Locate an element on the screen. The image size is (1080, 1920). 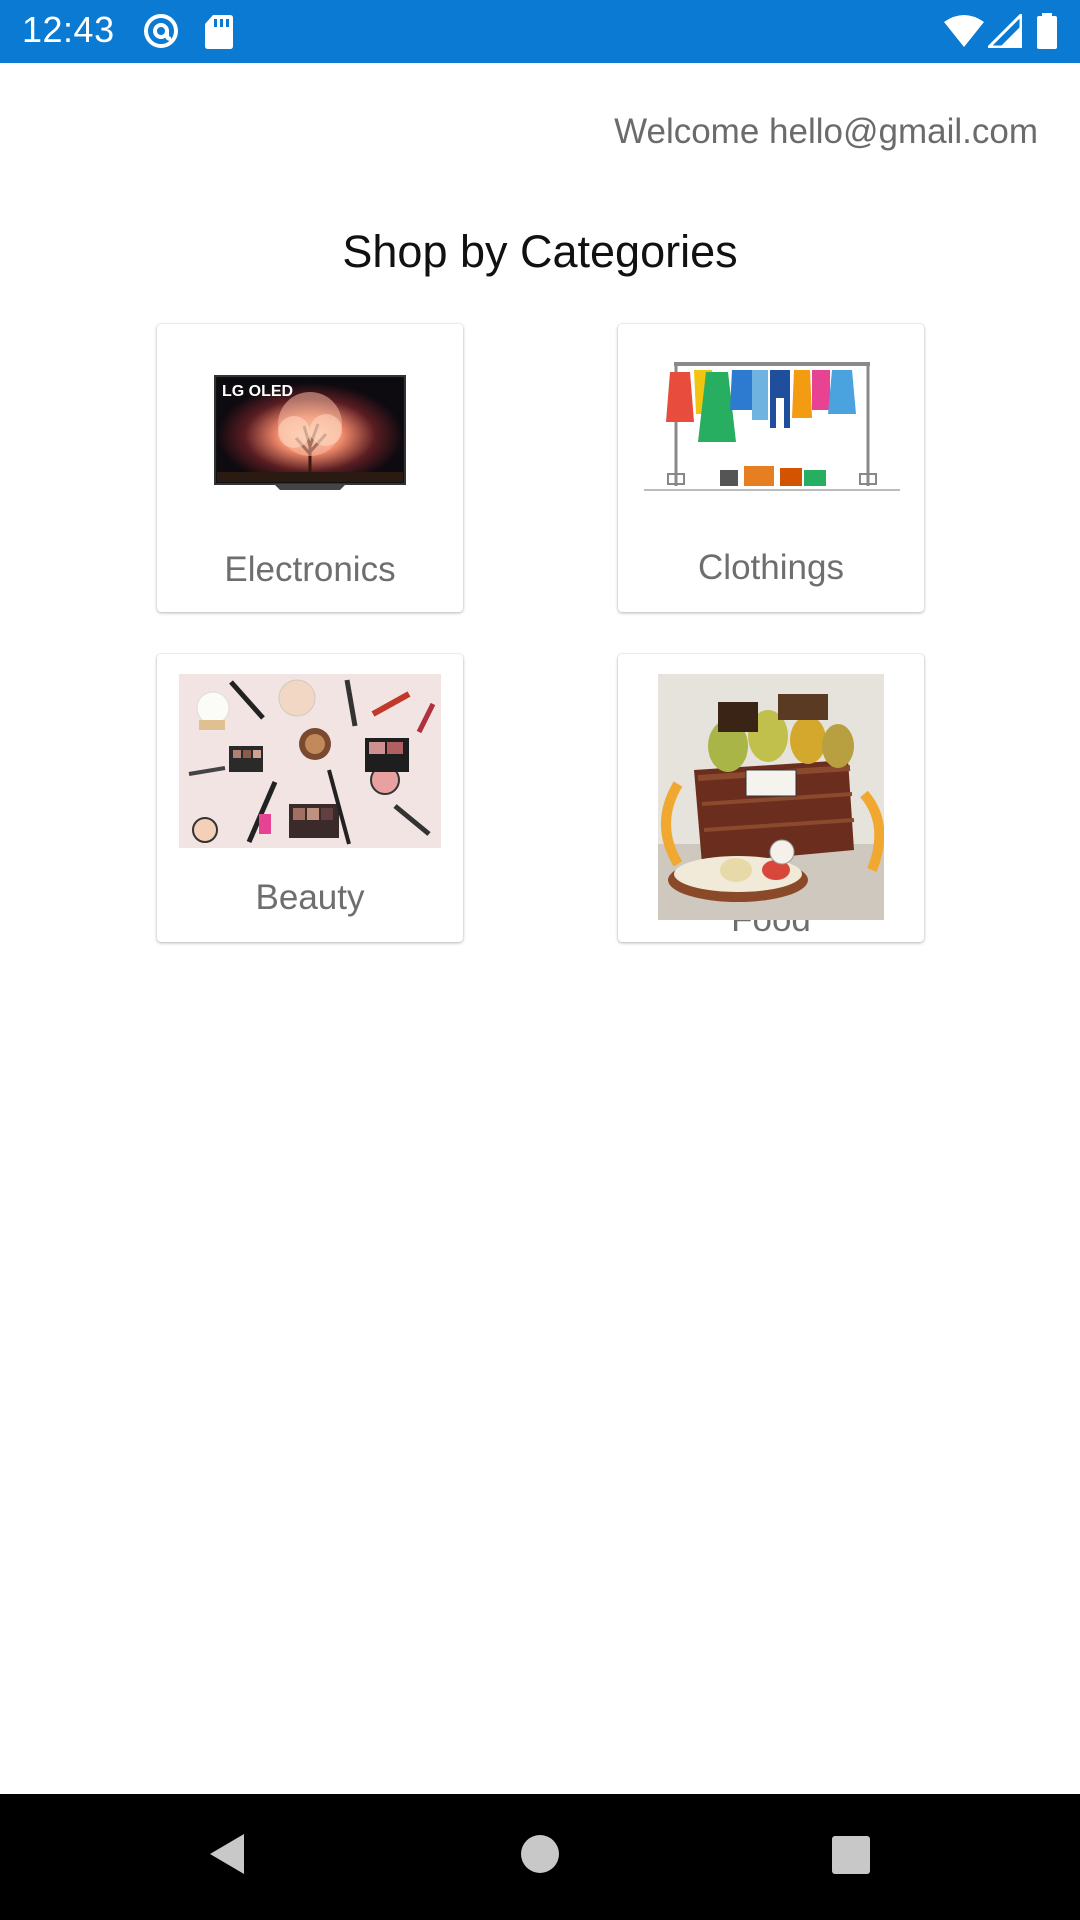
lg-oled-tv-image: LG OLED is located at coordinates (310, 432).